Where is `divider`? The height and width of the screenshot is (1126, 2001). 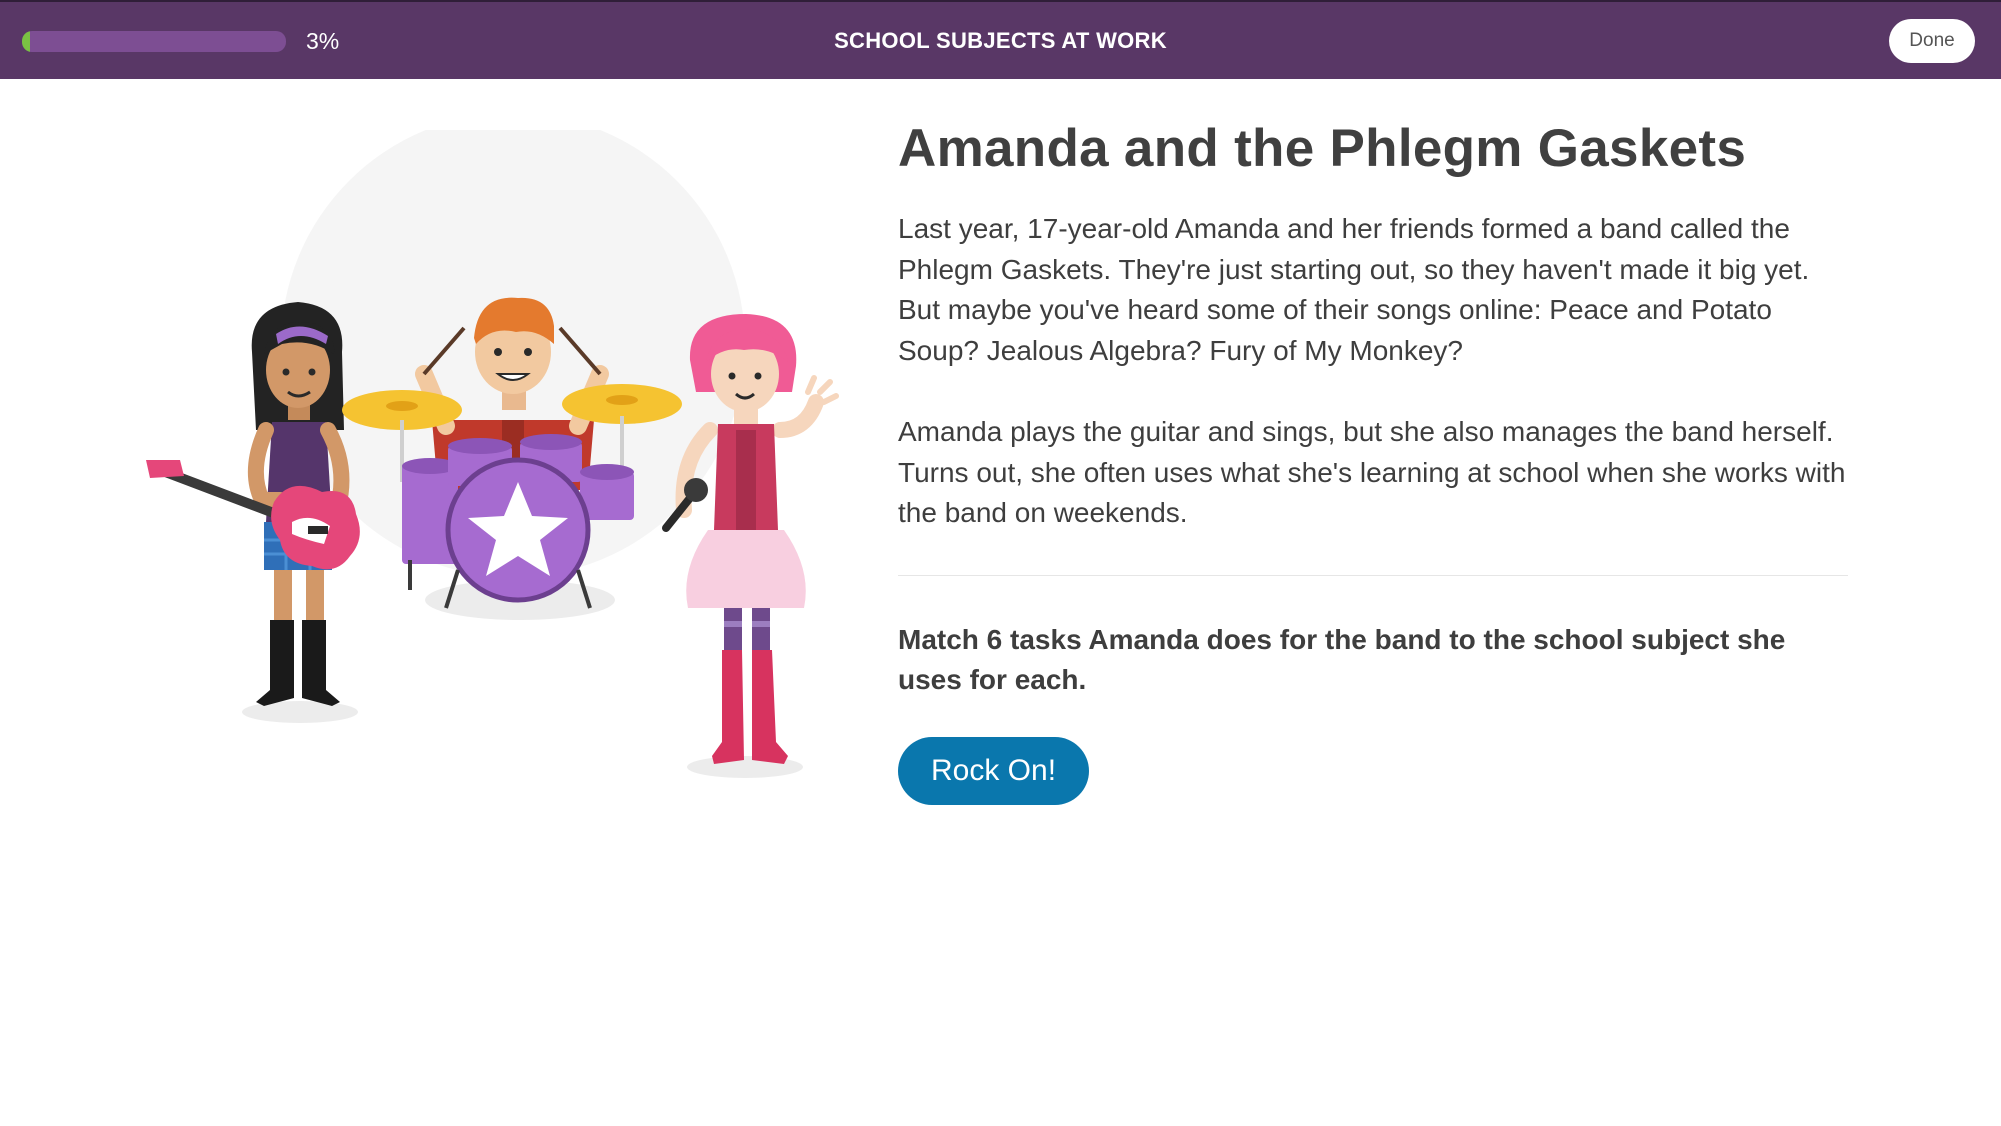 divider is located at coordinates (1373, 575).